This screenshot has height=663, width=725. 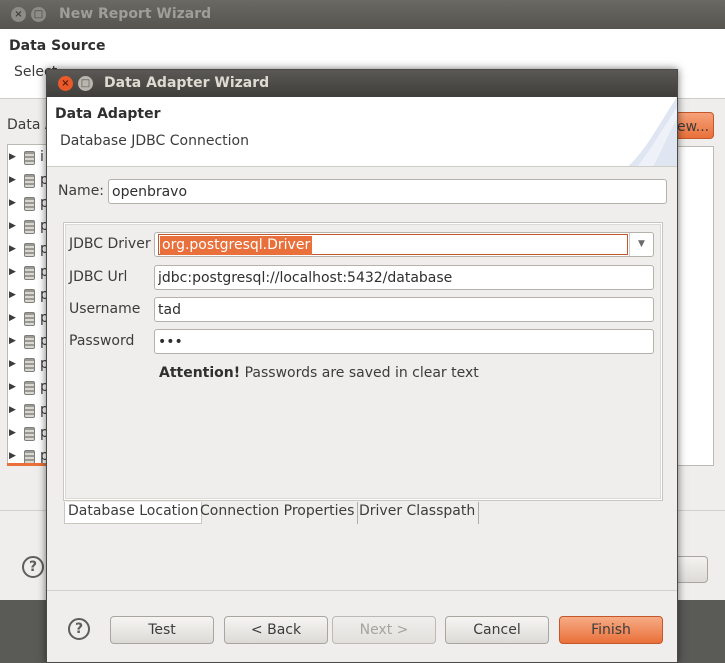 I want to click on jdbc-url-label: JDBC Url, so click(x=98, y=277).